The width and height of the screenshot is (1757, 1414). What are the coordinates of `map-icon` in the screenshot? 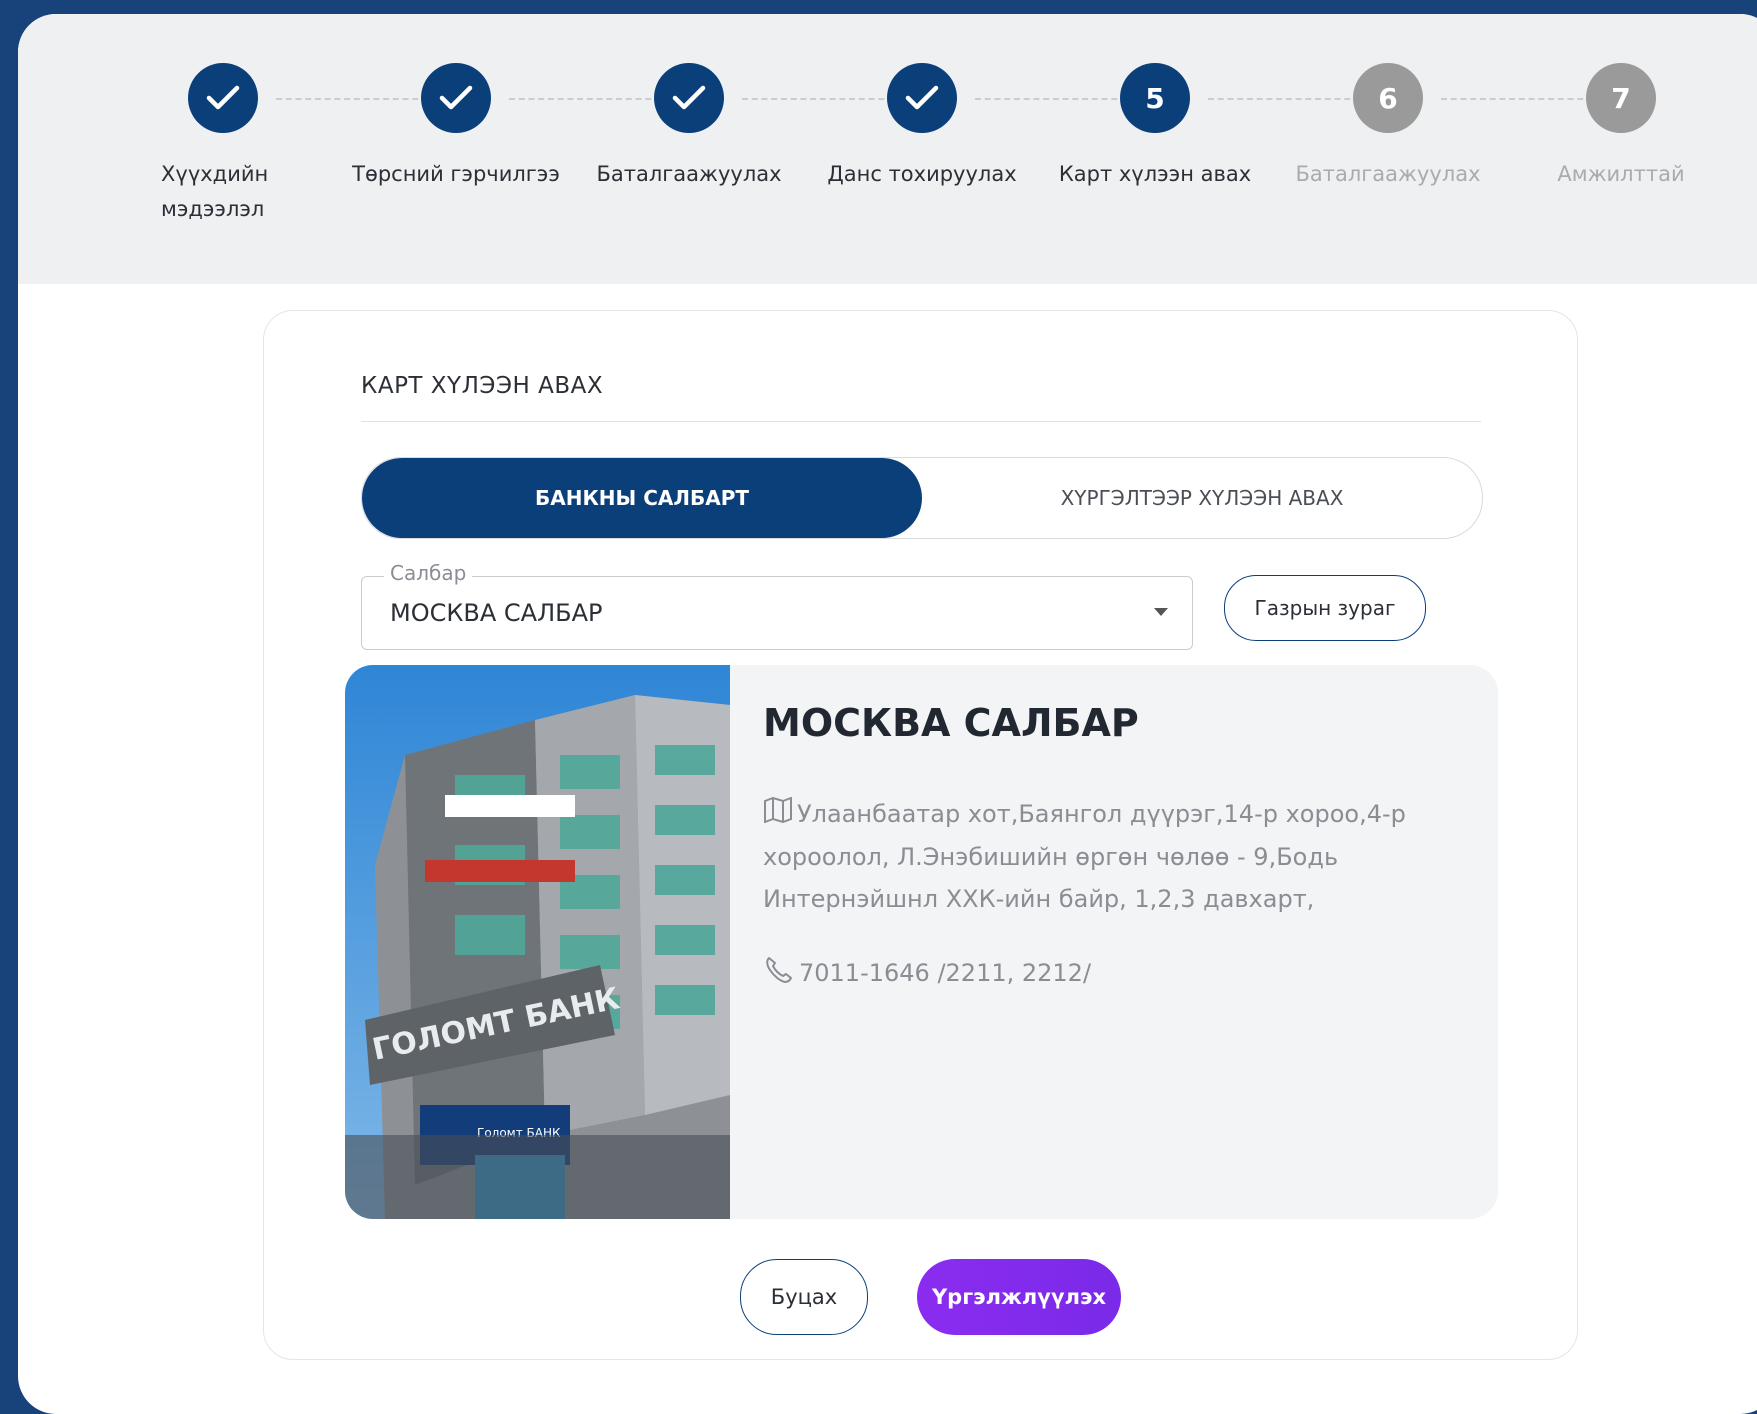 It's located at (778, 815).